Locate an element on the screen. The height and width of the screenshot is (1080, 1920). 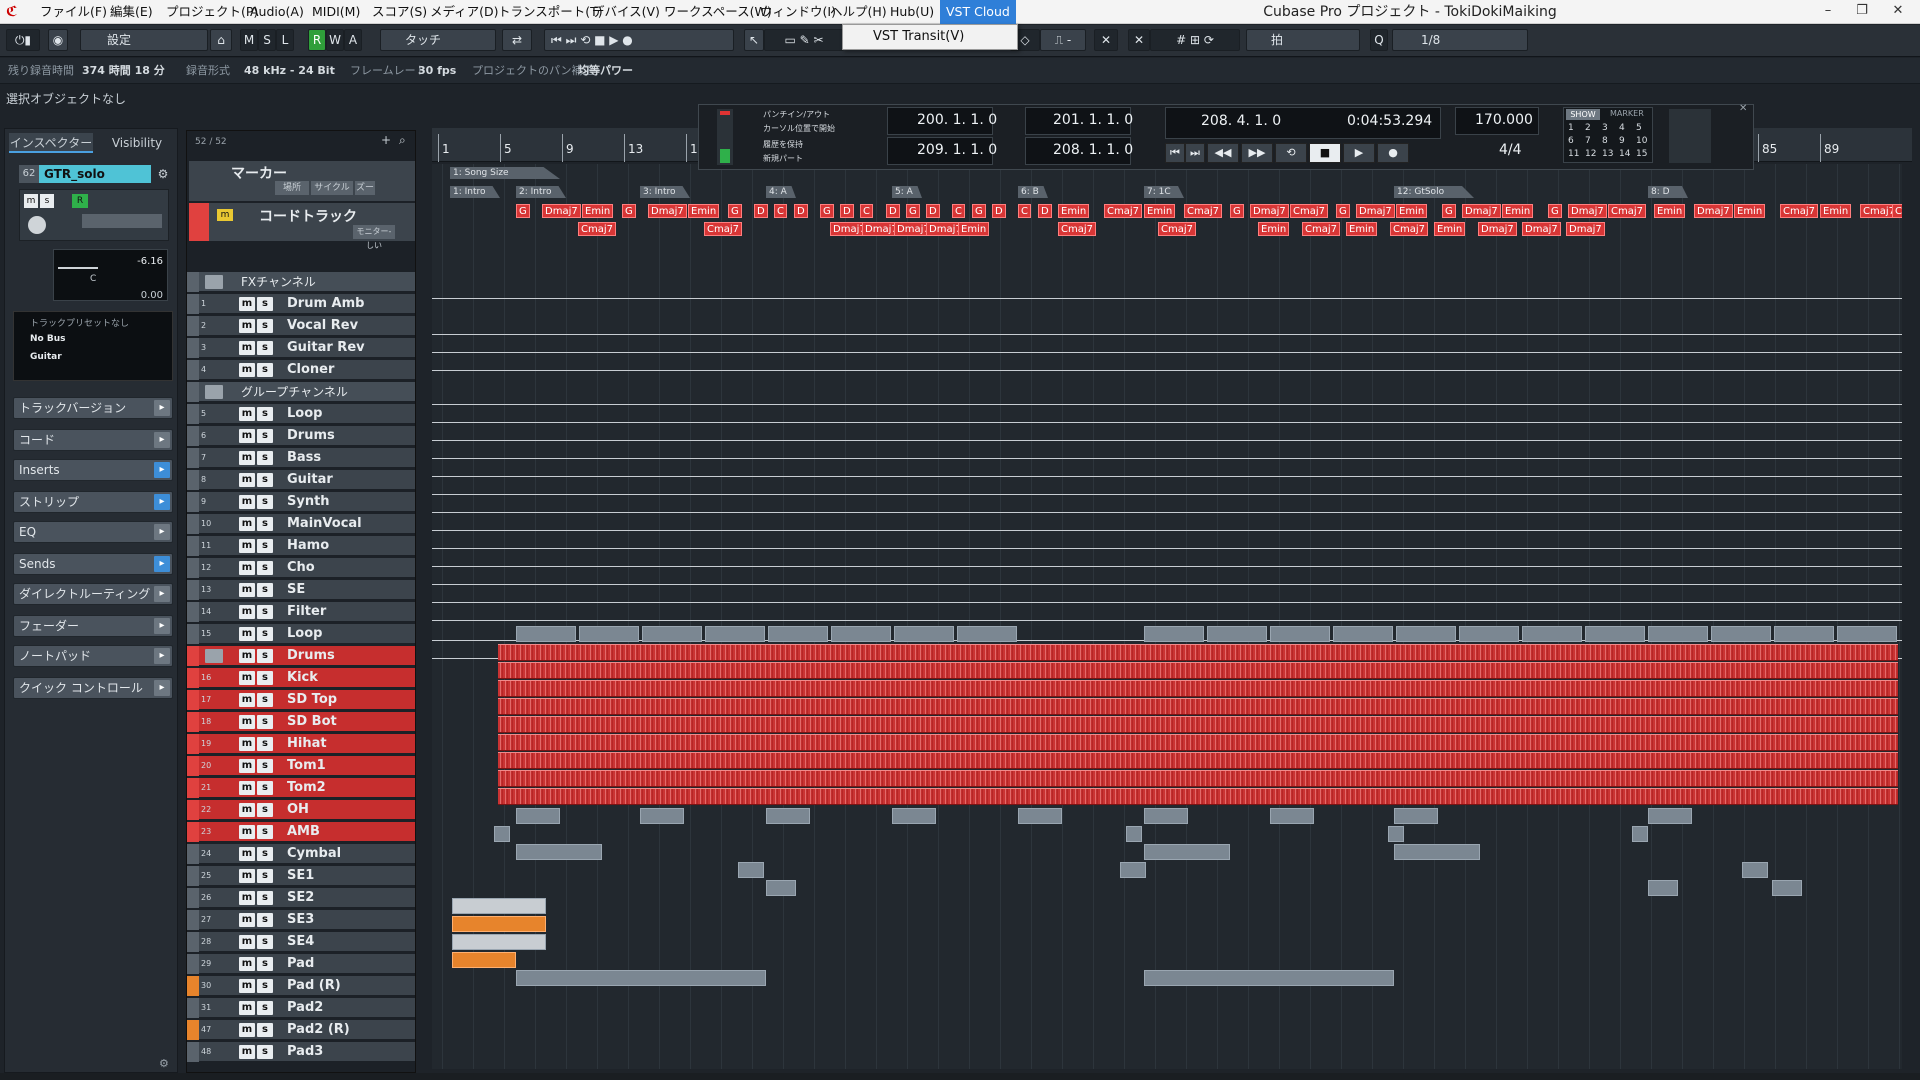
grid-type-select: 拍 is located at coordinates (1303, 40).